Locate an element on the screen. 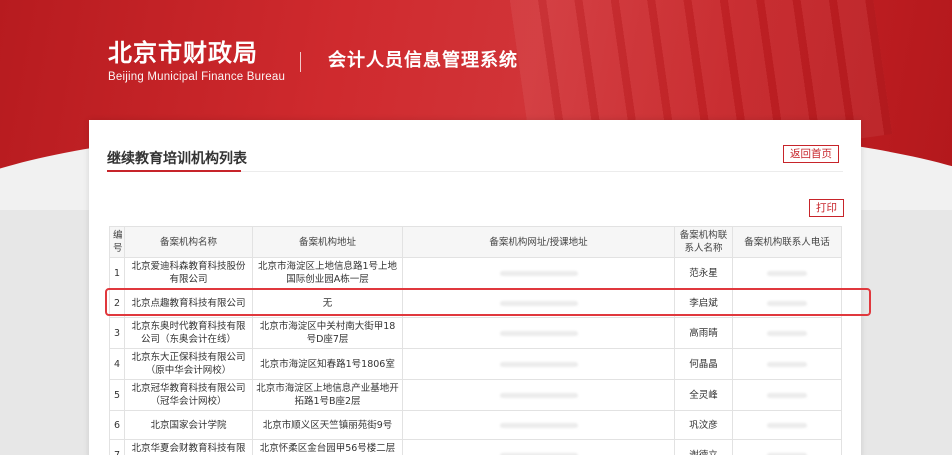 Image resolution: width=952 pixels, height=455 pixels. cell-contact: 范永星 is located at coordinates (703, 273).